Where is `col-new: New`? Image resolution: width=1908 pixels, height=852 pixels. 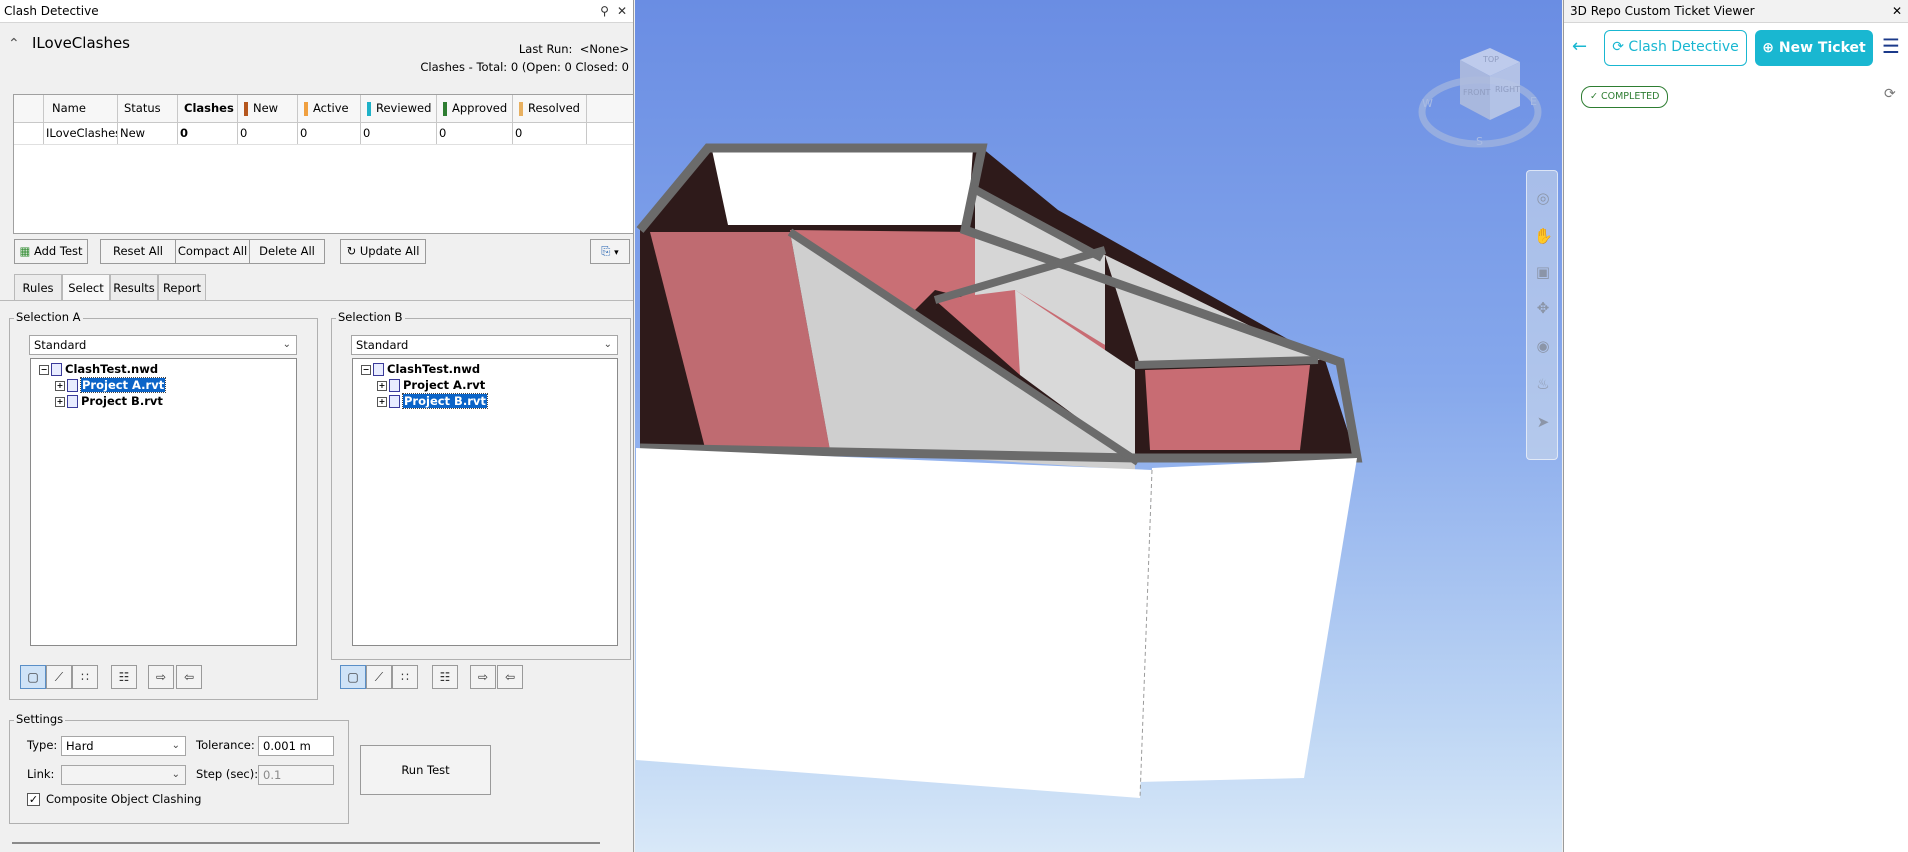
col-new: New is located at coordinates (268, 108).